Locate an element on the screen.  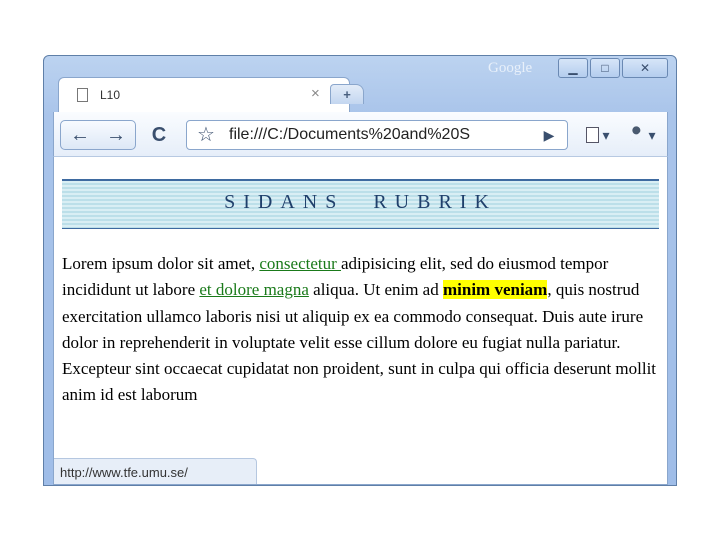
paragraph-text: Lorem ipsum dolor sit amet, is located at coordinates (161, 263).